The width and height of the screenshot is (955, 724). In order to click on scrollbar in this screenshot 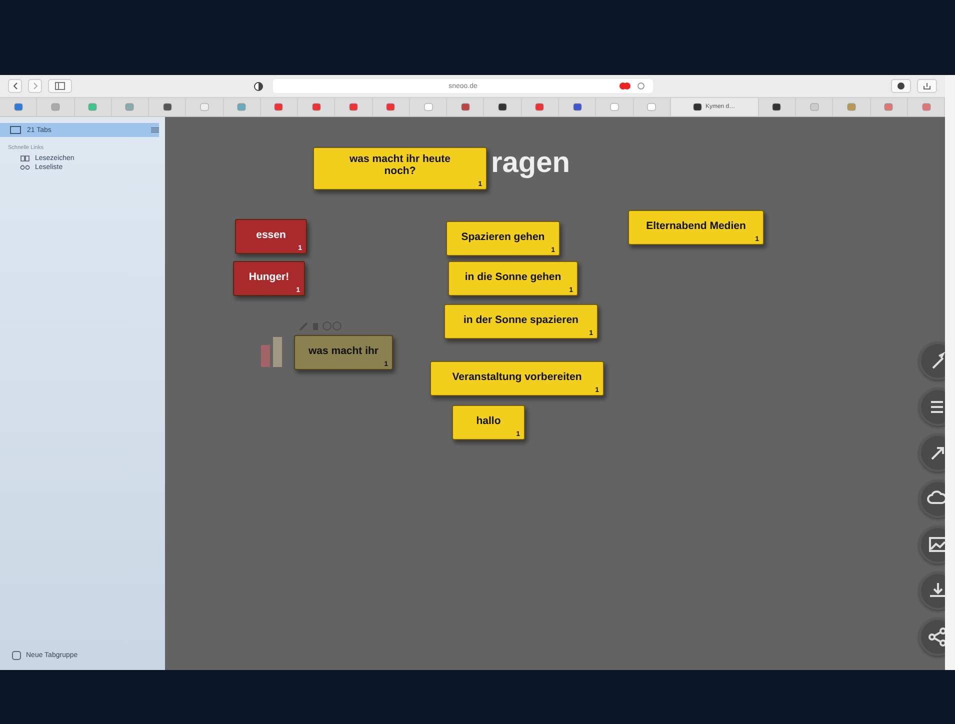, I will do `click(950, 372)`.